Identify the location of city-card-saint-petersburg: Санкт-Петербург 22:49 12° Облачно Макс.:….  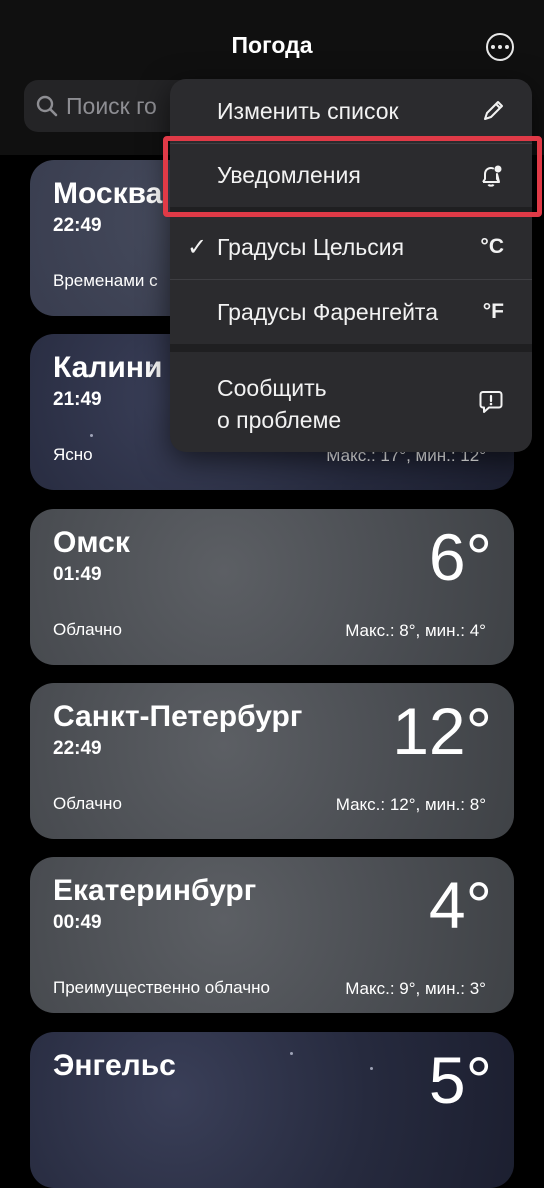
(272, 761).